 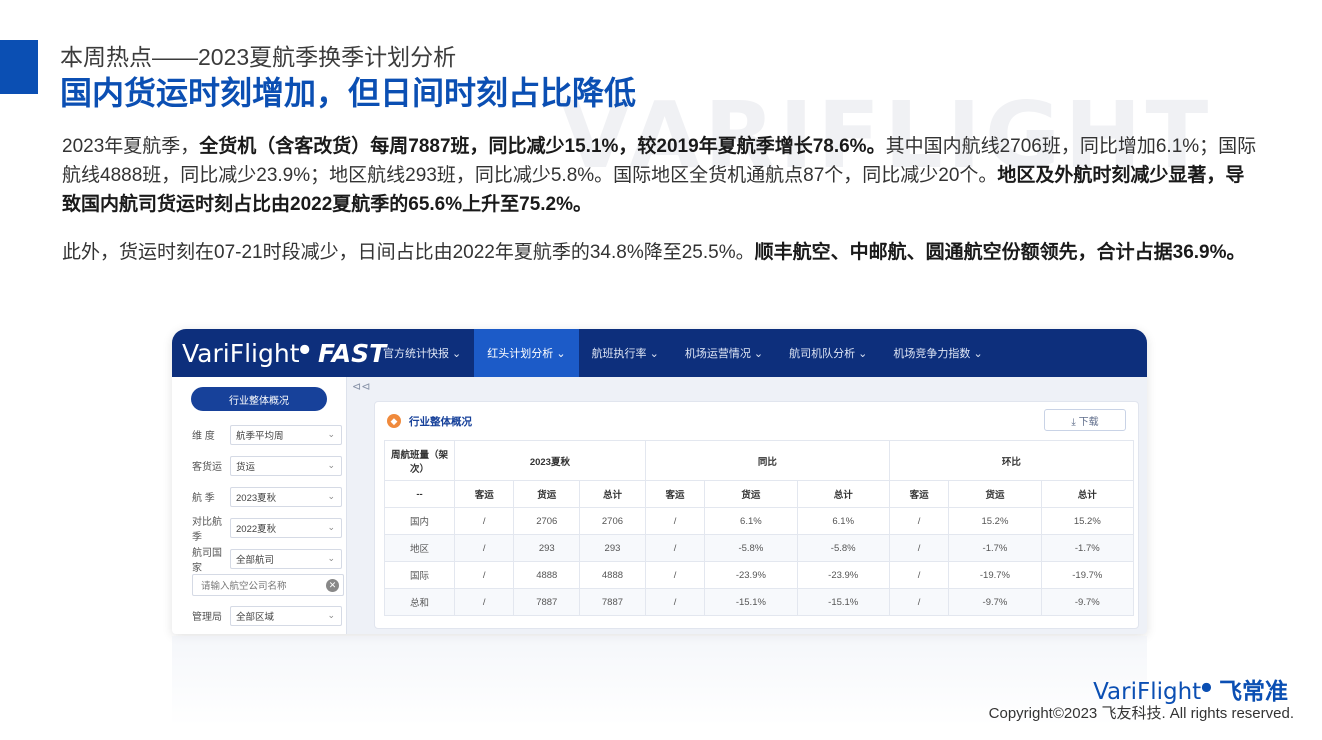 I want to click on table-row: 国际/4888 4888/-23.9% -23.9% / -19.7% -19.7%, so click(x=759, y=575).